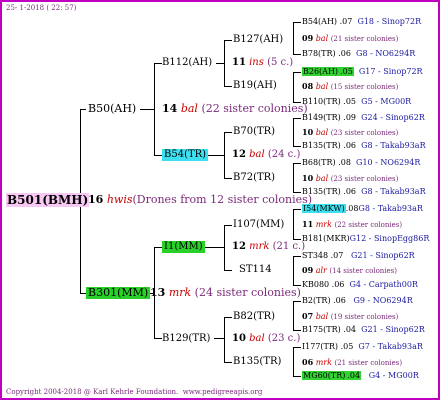 The image size is (440, 400). Describe the element at coordinates (223, 392) in the screenshot. I see `footer-link: www.pedigreeapis.org` at that location.